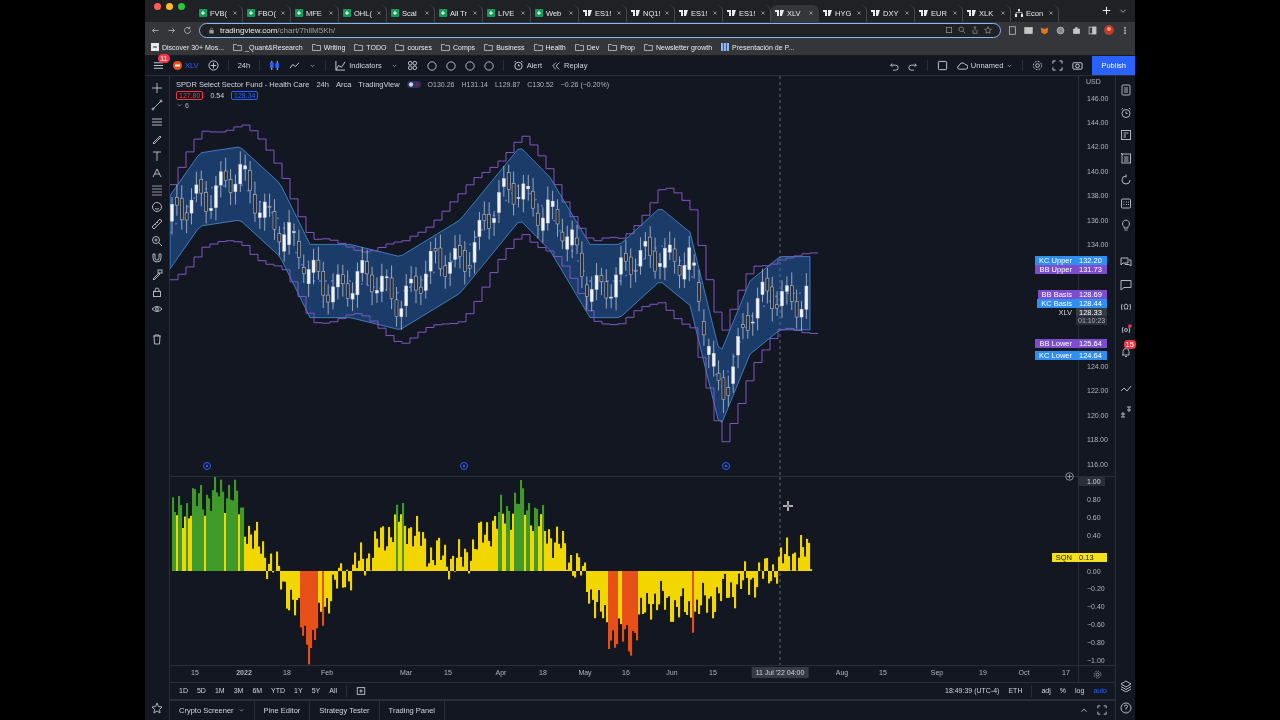  Describe the element at coordinates (1125, 329) in the screenshot. I see `broadcast-icon` at that location.